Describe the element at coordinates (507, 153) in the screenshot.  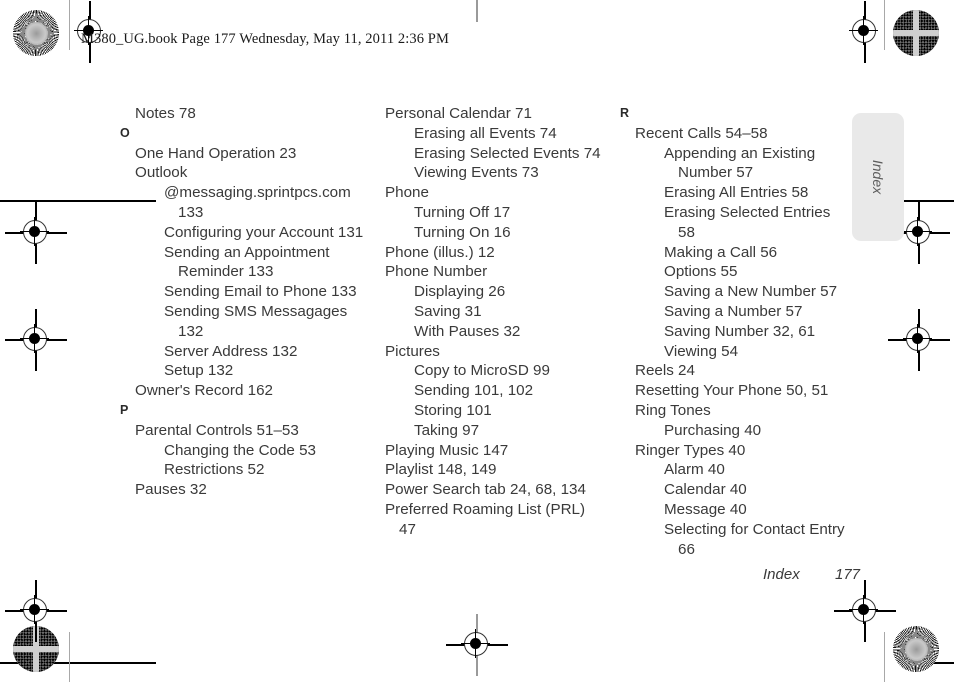
I see `index-entry-level-2: Erasing Selected Events 74` at that location.